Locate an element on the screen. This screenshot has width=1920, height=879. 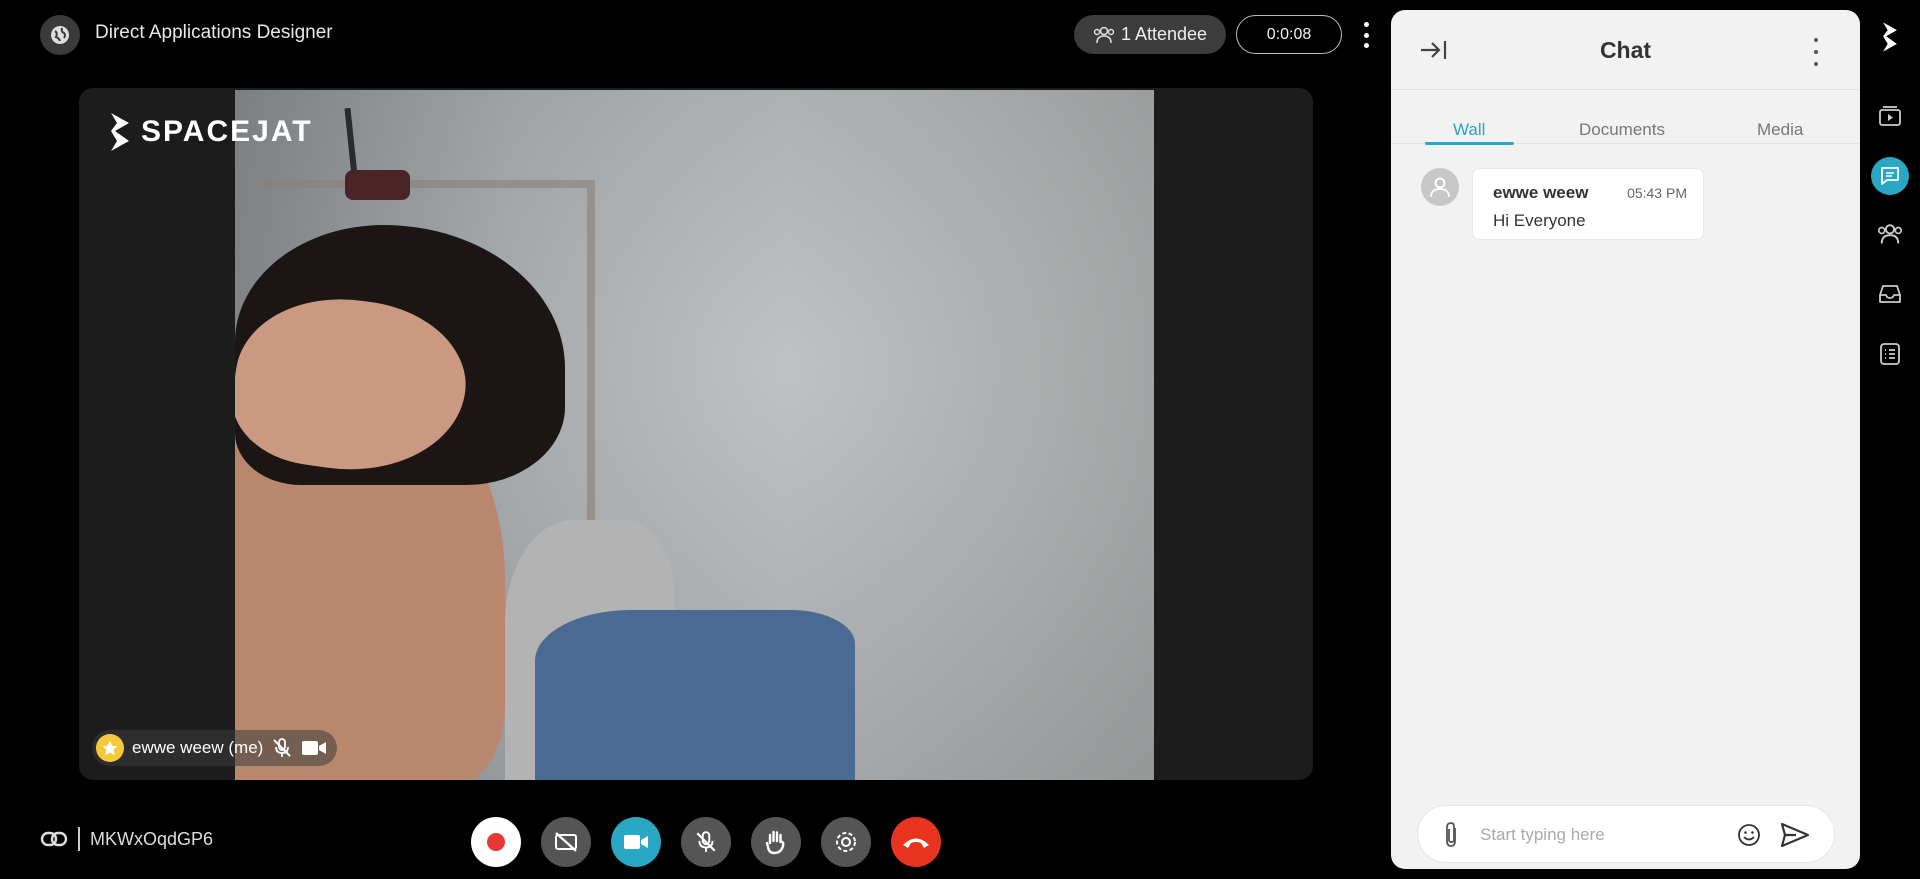
inbox-icon is located at coordinates (1890, 294).